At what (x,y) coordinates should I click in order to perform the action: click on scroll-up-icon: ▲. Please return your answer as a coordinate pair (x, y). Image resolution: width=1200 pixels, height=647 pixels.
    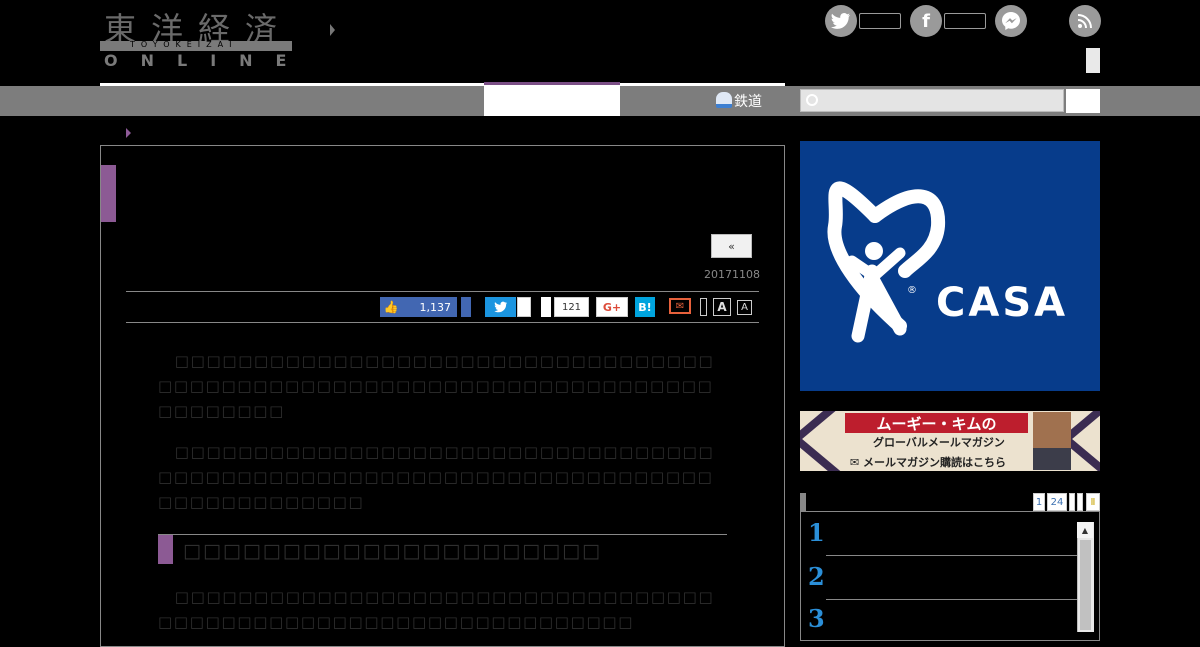
    Looking at the image, I should click on (1085, 530).